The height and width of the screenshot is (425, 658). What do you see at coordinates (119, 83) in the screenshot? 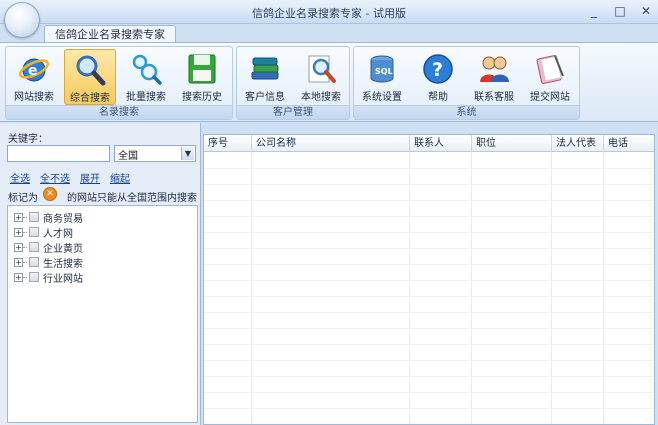
I see `ribbon-group-search: e 网站搜索 综合搜索 批量搜索 搜索历史 名录搜索` at bounding box center [119, 83].